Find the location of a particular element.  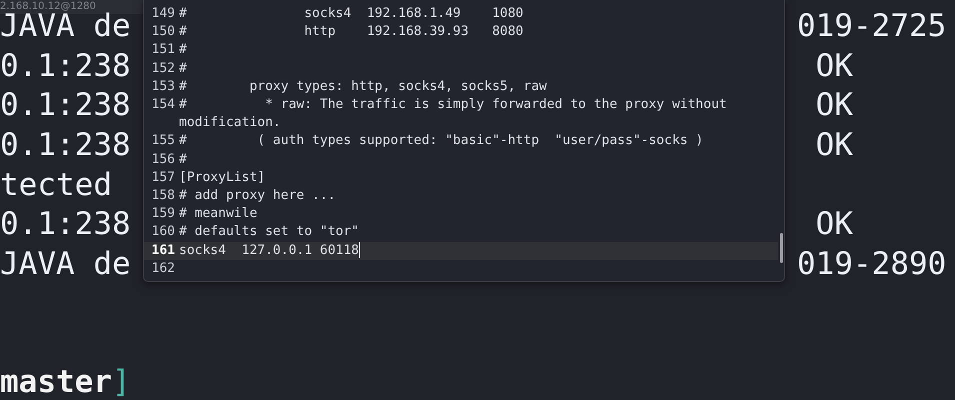

line-number: 159 is located at coordinates (162, 214).